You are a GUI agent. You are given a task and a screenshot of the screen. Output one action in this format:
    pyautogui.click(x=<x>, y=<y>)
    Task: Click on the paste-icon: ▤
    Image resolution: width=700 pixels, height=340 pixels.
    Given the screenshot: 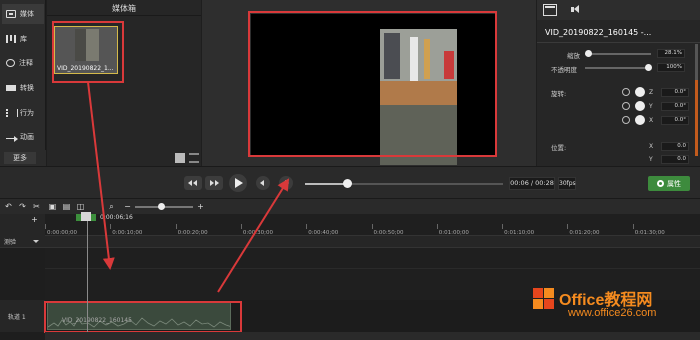 What is the action you would take?
    pyautogui.click(x=66, y=207)
    